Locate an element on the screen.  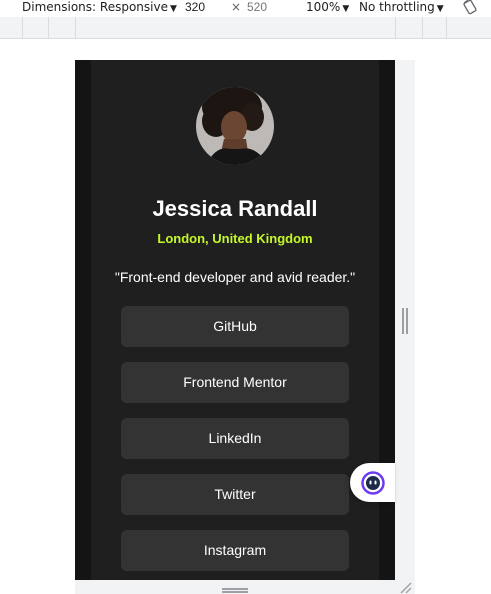
width-input is located at coordinates (204, 7).